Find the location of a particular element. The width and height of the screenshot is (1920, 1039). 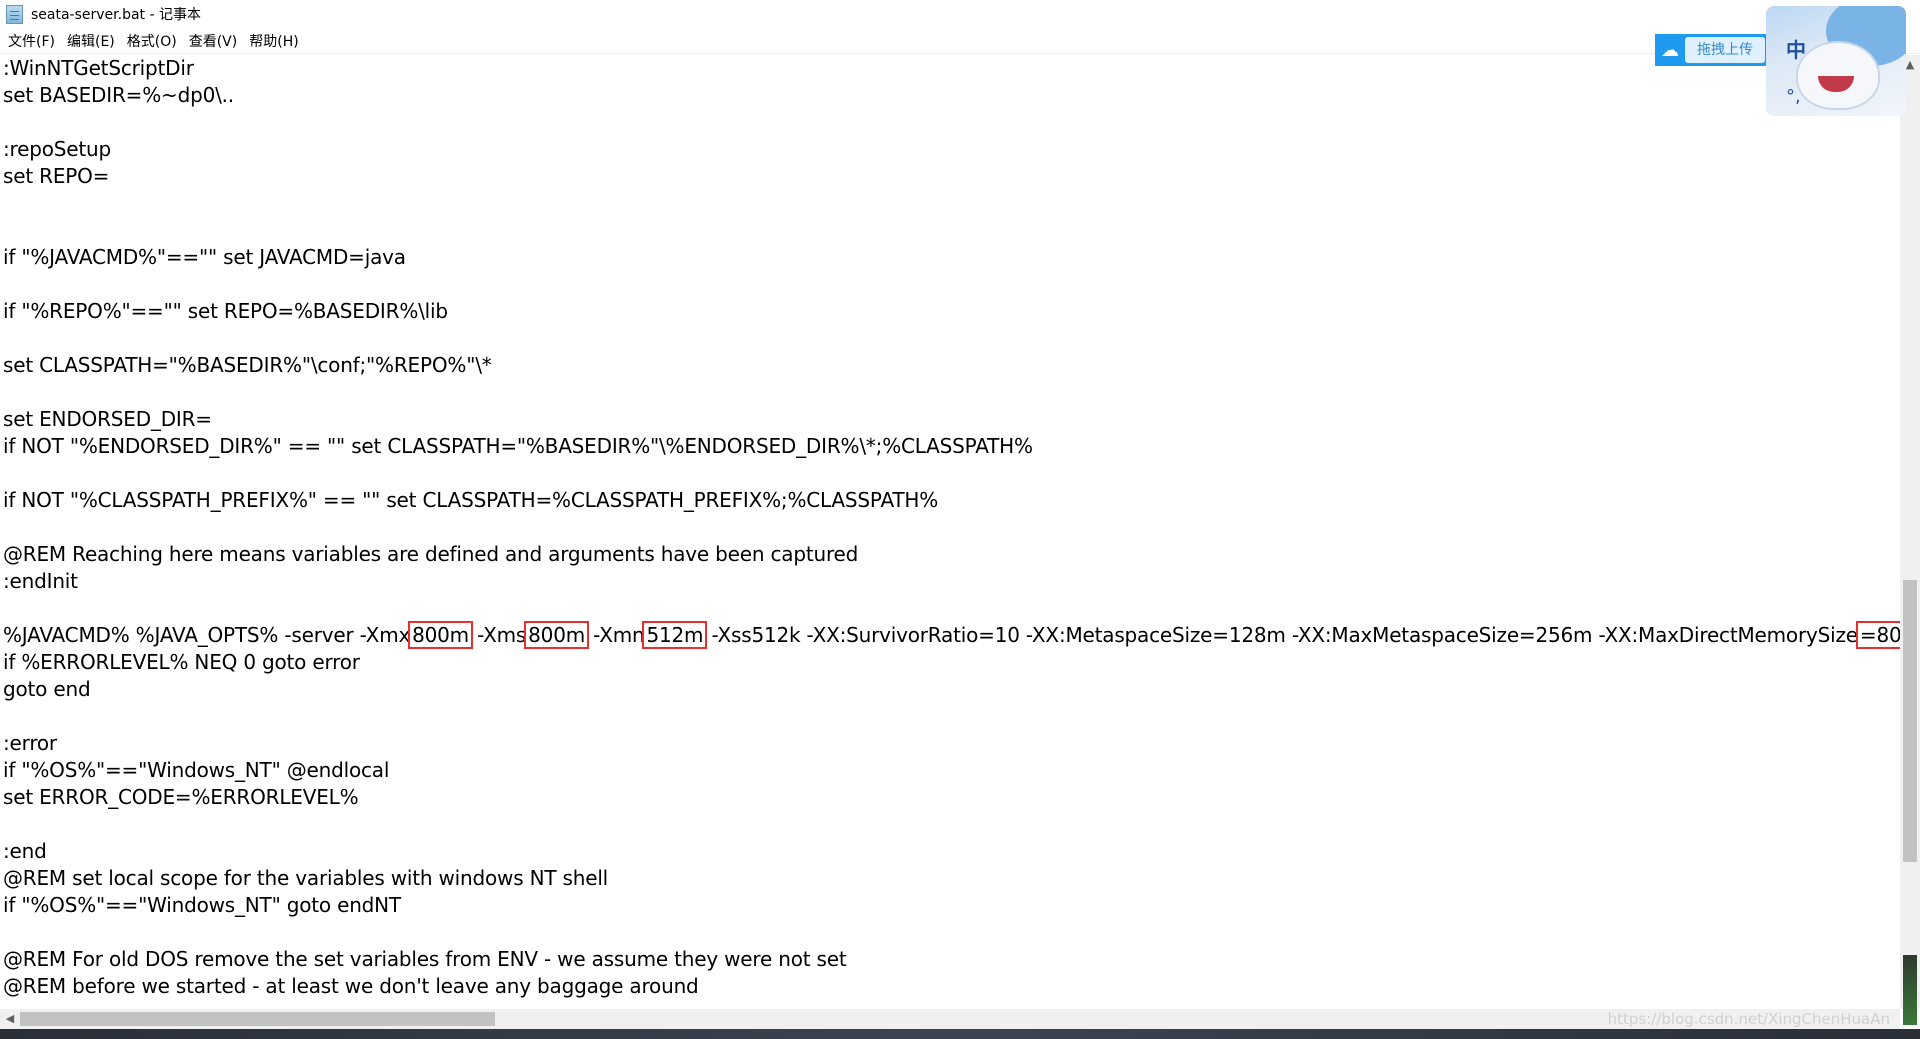

java-line-text: %JAVACMD% %JAVA_OPTS% -server -Xmx is located at coordinates (207, 635).